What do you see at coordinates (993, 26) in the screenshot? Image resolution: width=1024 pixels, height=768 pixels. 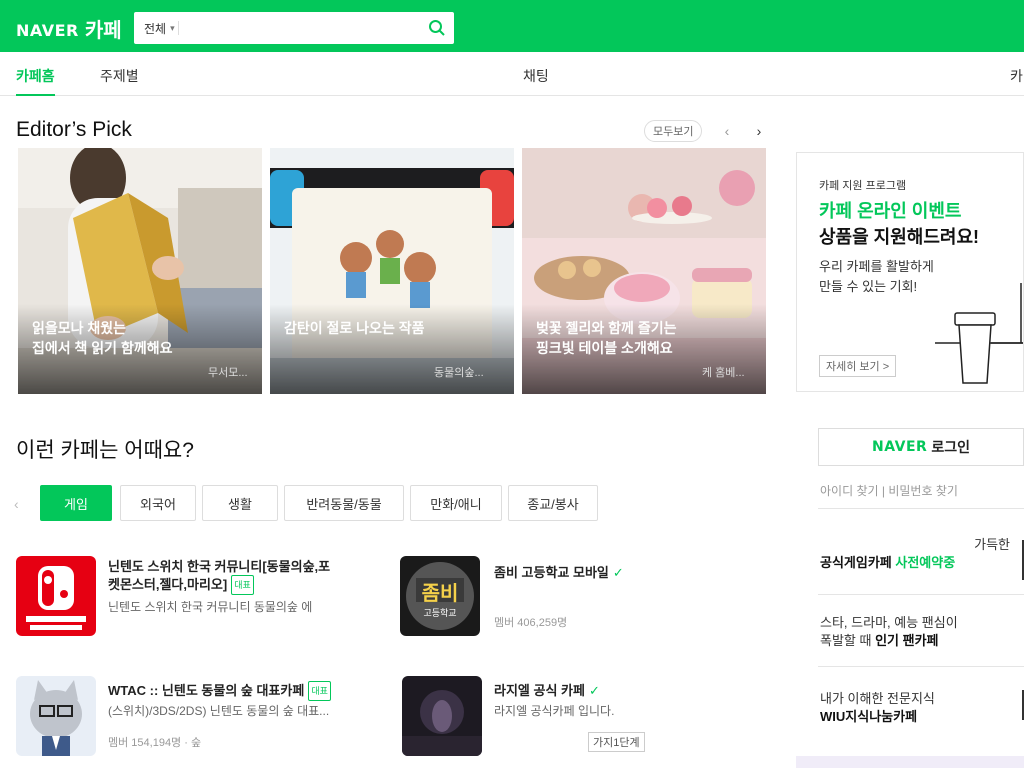 I see `top-right-button` at bounding box center [993, 26].